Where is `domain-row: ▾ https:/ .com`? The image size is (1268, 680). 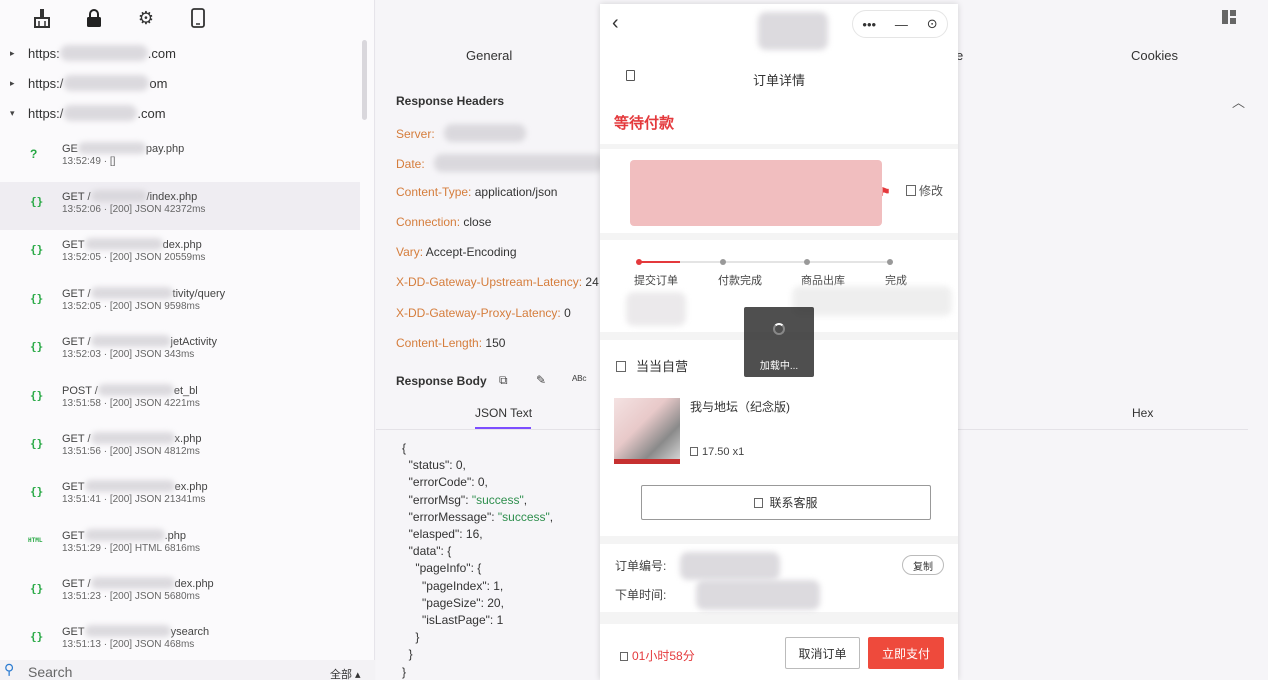 domain-row: ▾ https:/ .com is located at coordinates (180, 113).